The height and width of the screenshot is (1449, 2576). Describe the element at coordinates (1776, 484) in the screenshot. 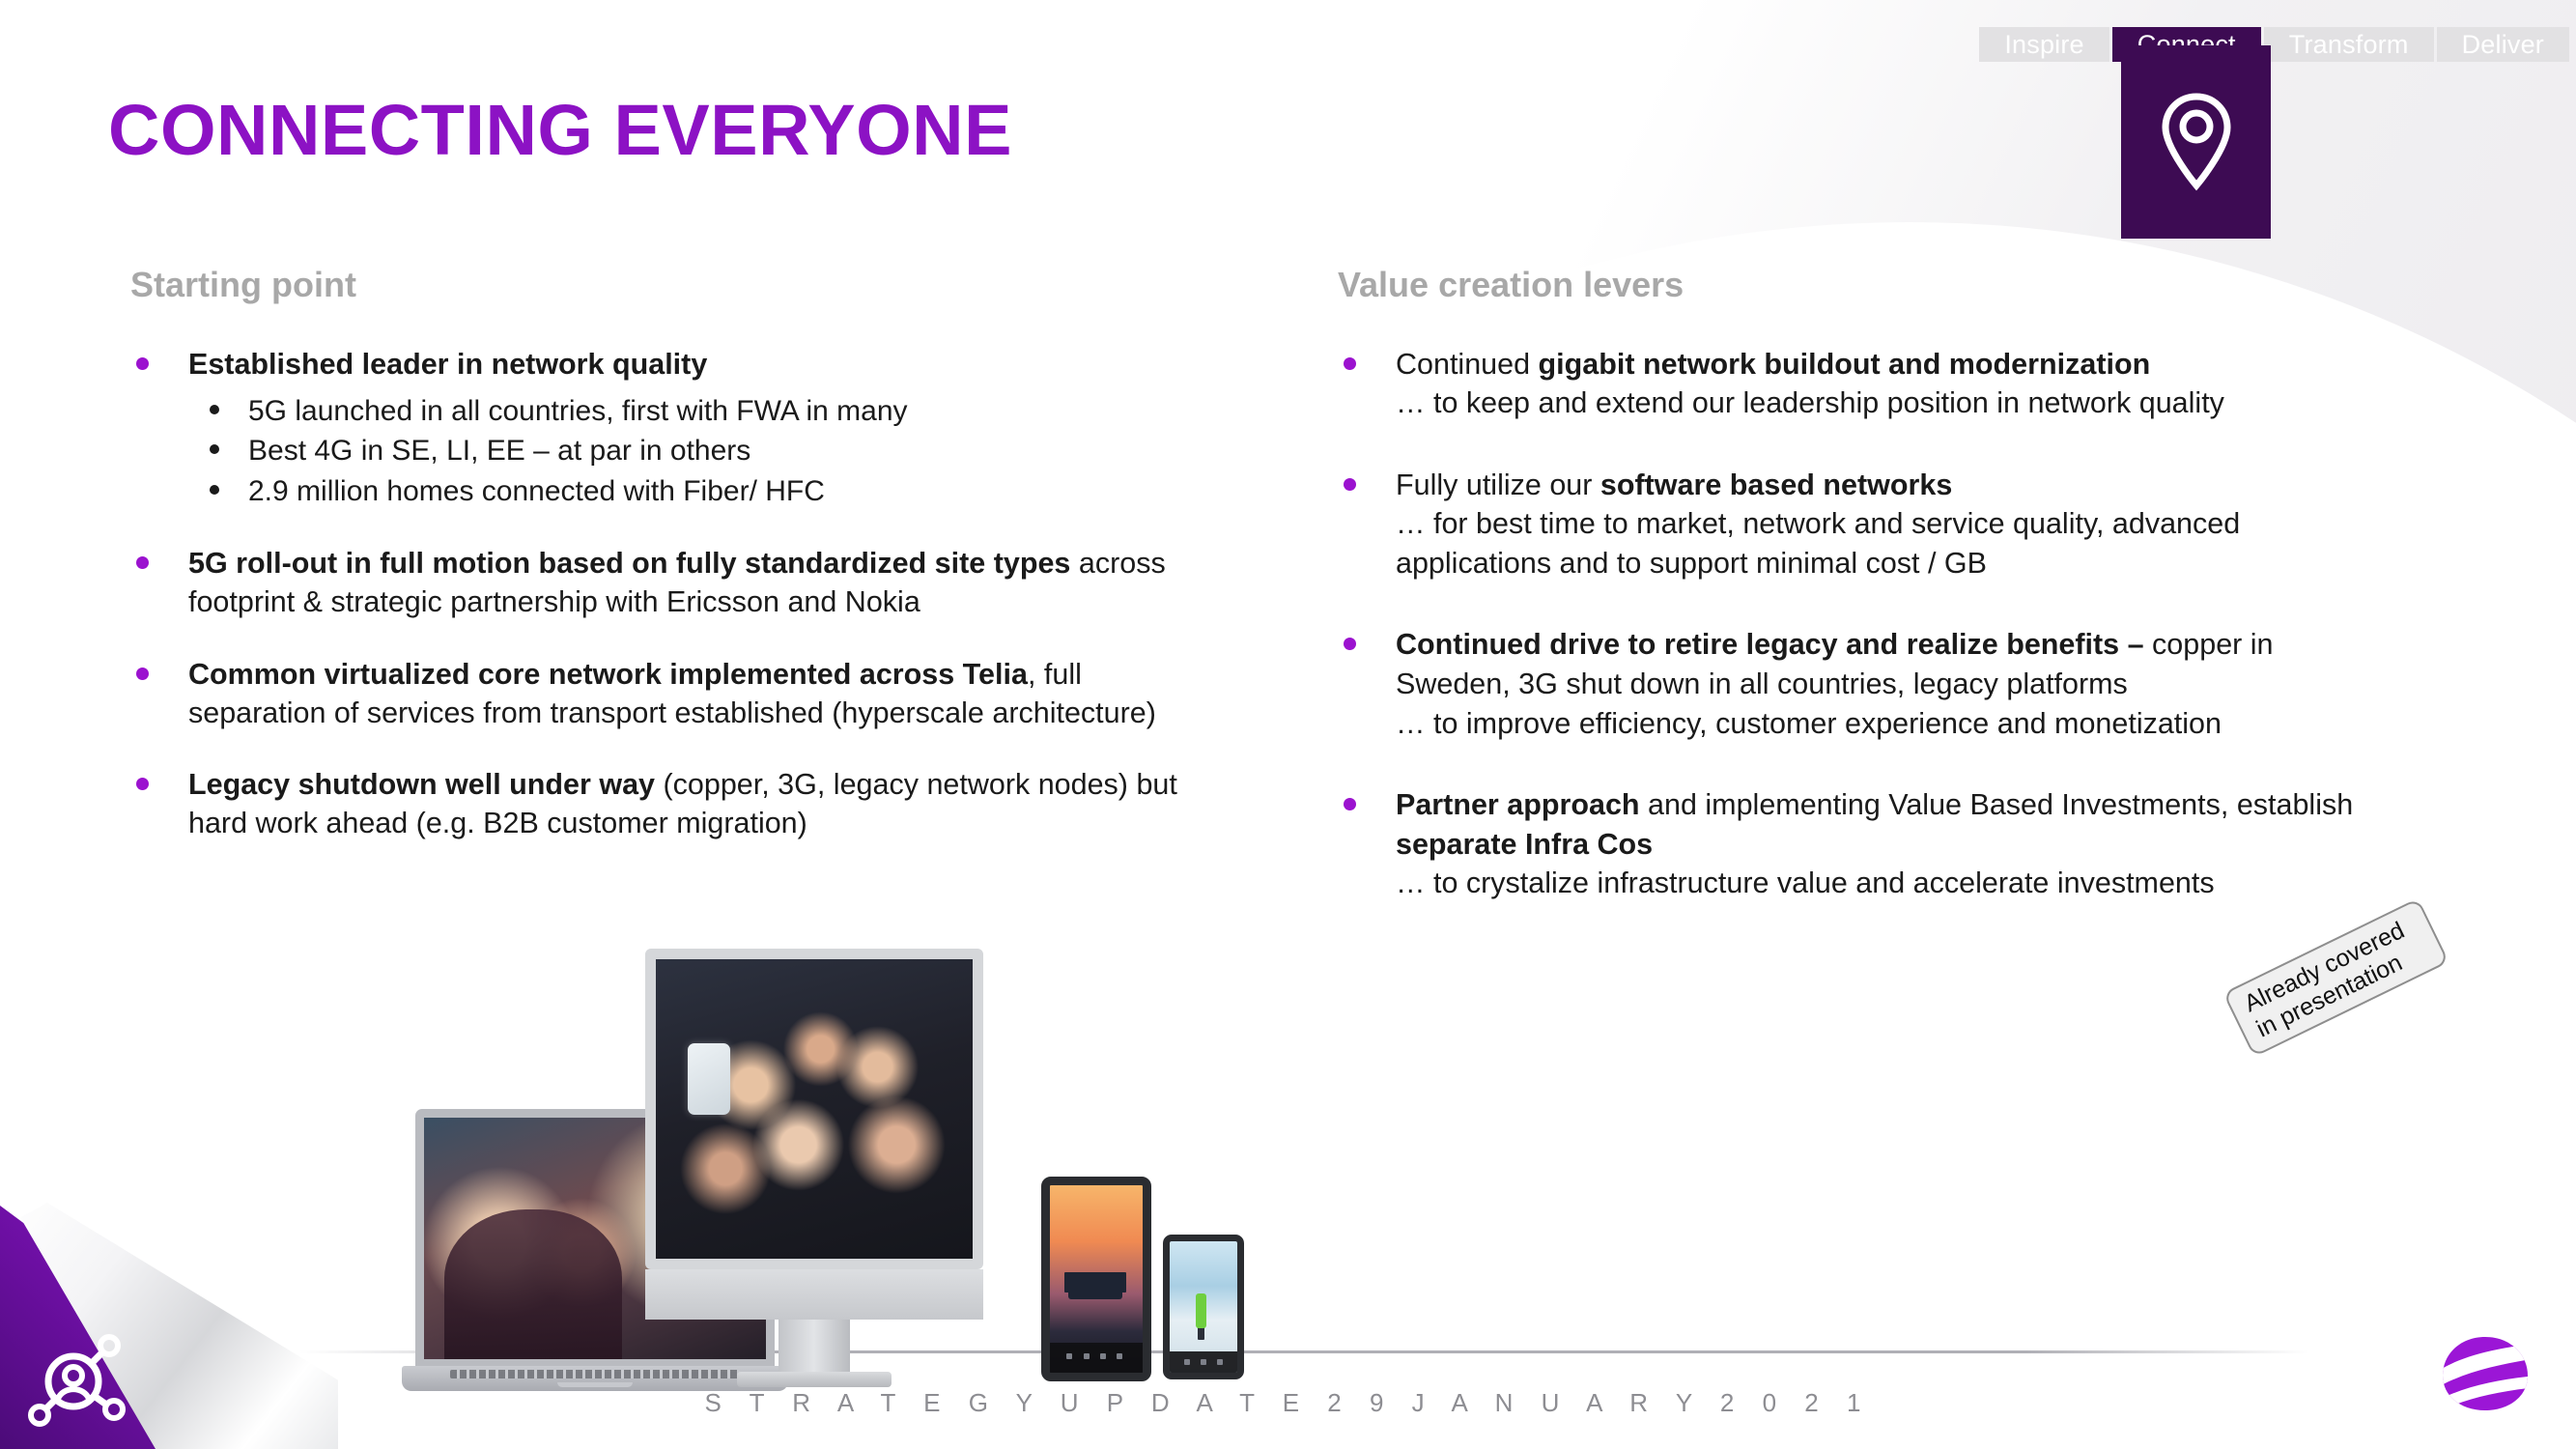

I see `bullet-bold: software based networks` at that location.